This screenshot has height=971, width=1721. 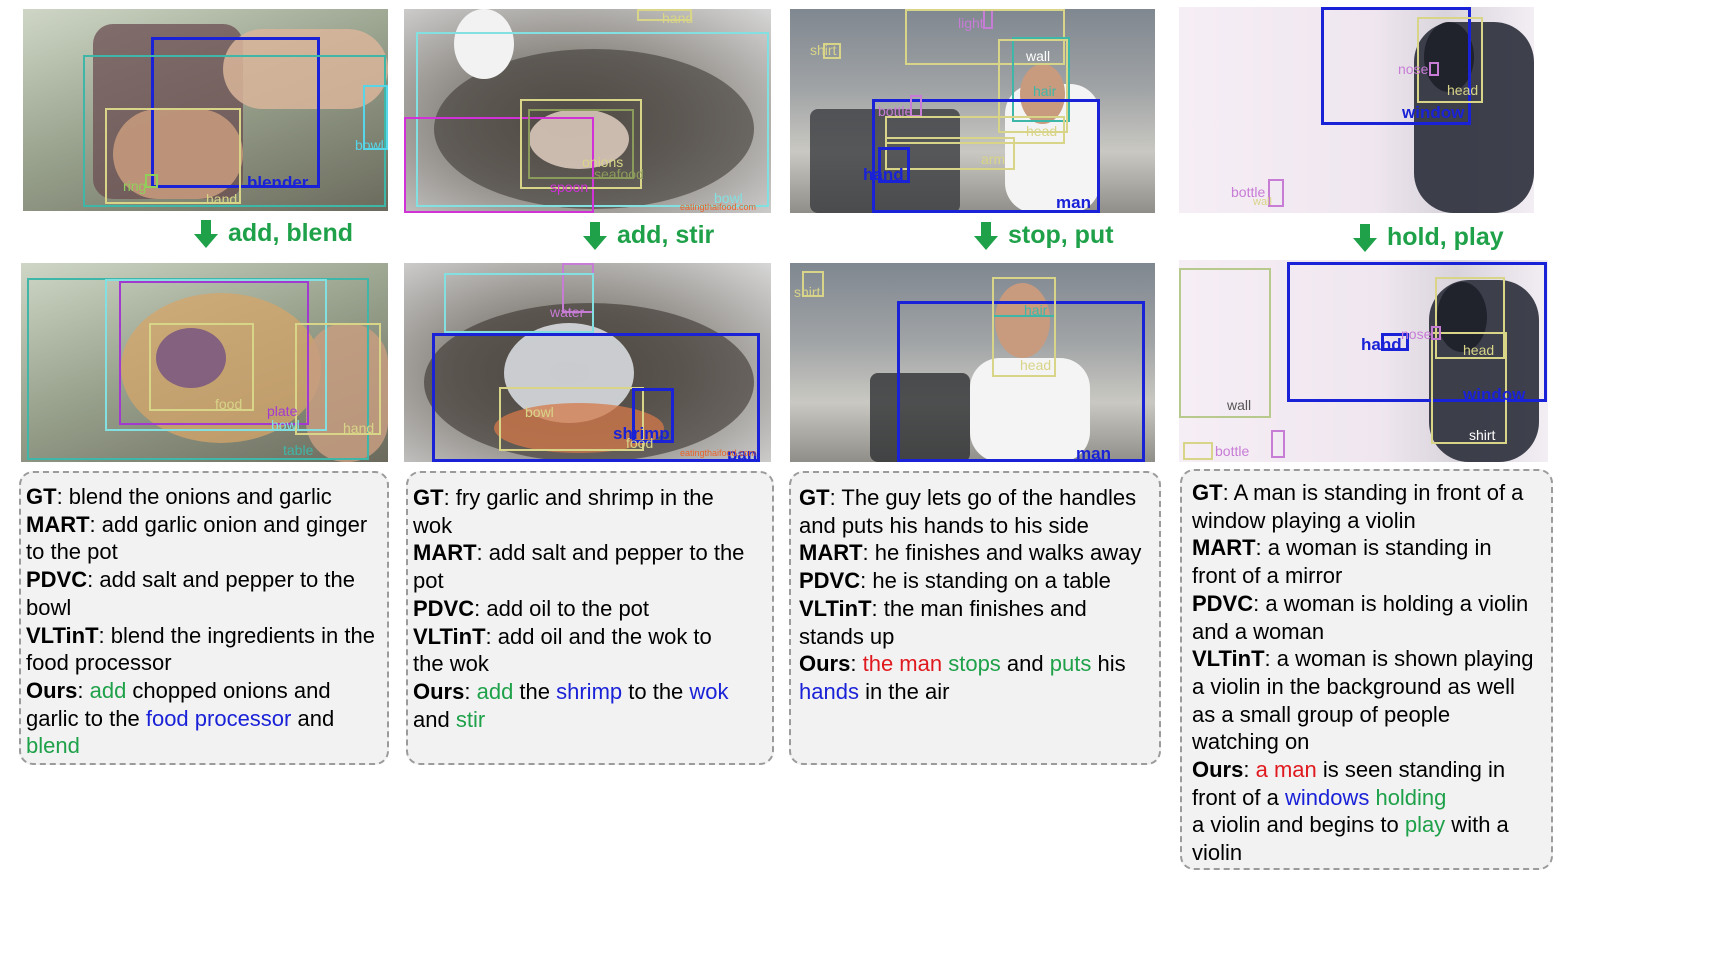 I want to click on caption-text: play, so click(x=1425, y=825).